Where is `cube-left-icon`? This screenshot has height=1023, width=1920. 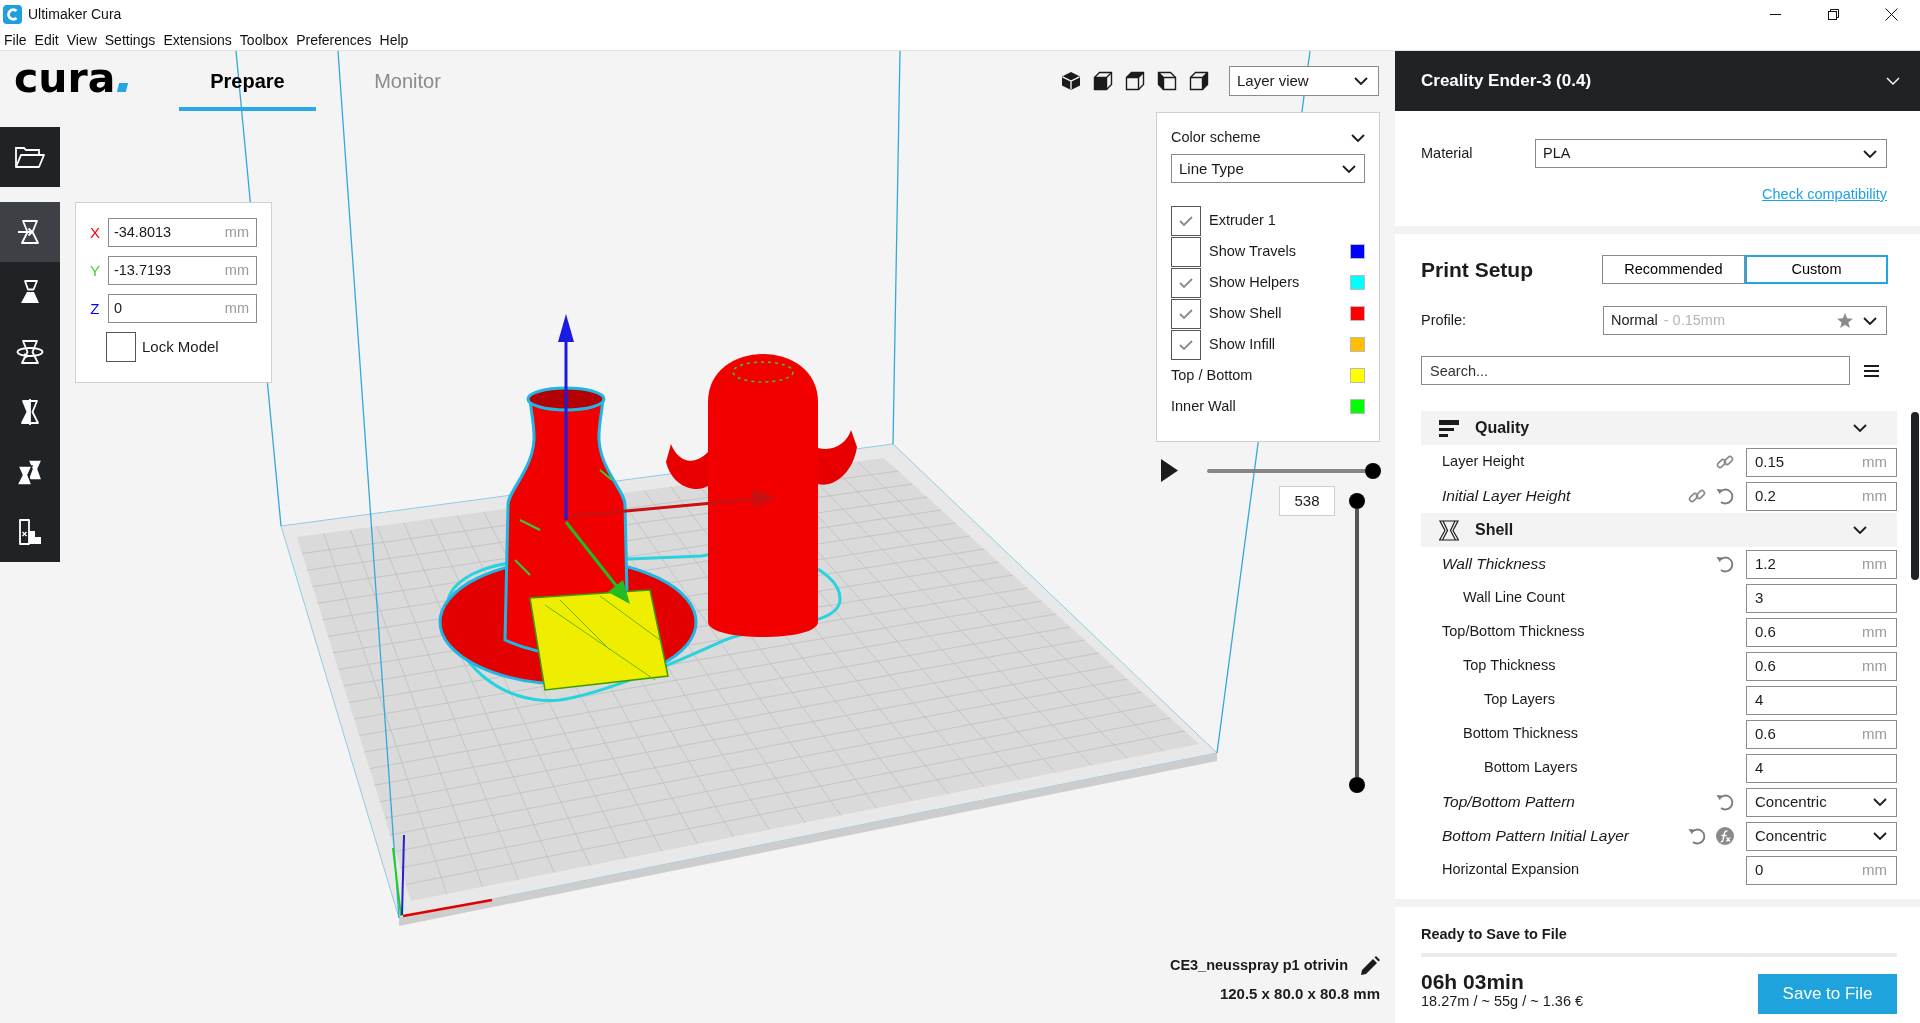
cube-left-icon is located at coordinates (1167, 81).